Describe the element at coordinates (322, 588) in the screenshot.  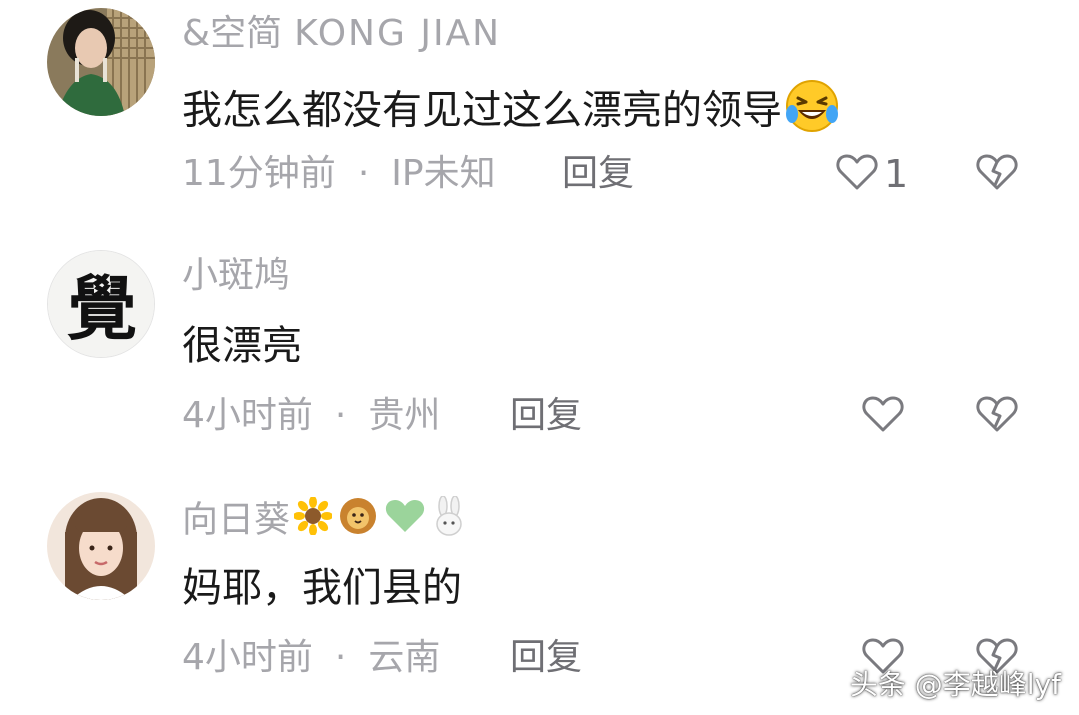
I see `comment-text: 妈耶，我们县的` at that location.